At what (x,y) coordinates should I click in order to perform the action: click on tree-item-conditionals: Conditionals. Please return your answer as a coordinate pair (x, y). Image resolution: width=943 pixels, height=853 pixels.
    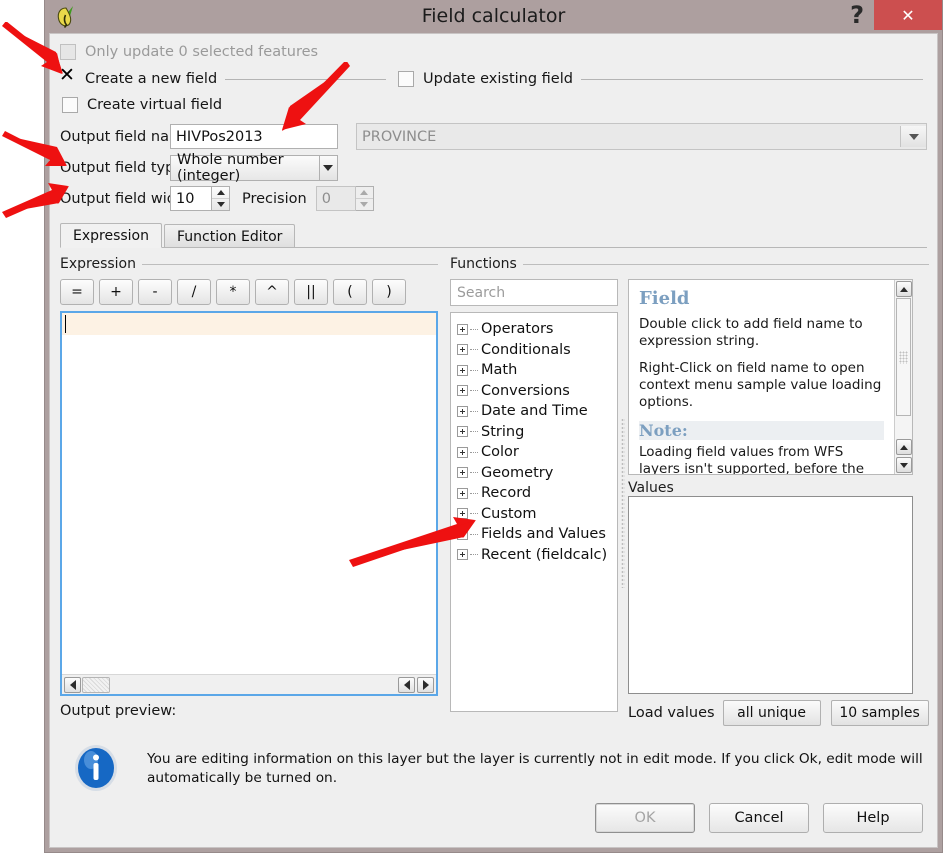
    Looking at the image, I should click on (537, 350).